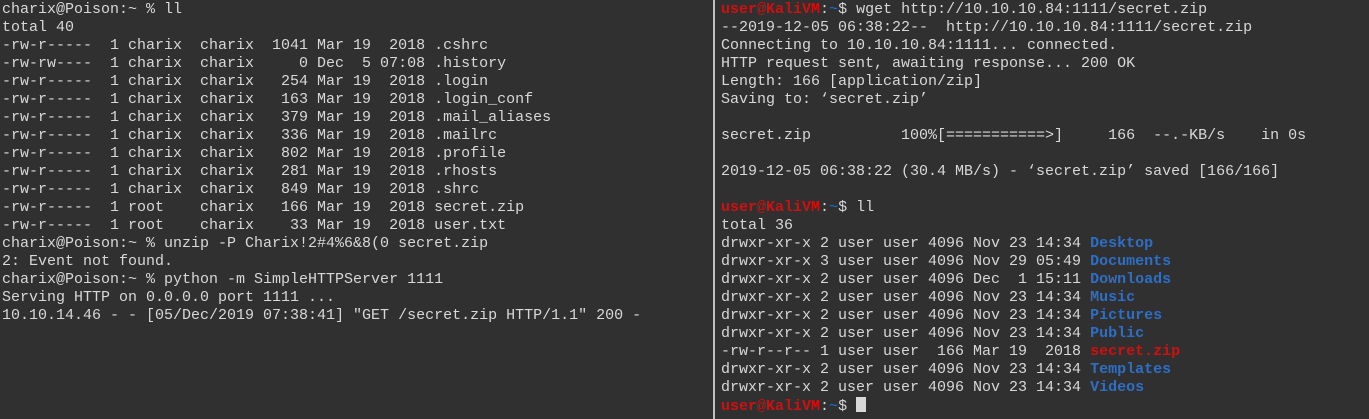 The height and width of the screenshot is (419, 1369). What do you see at coordinates (865, 207) in the screenshot?
I see `ll-command: ll` at bounding box center [865, 207].